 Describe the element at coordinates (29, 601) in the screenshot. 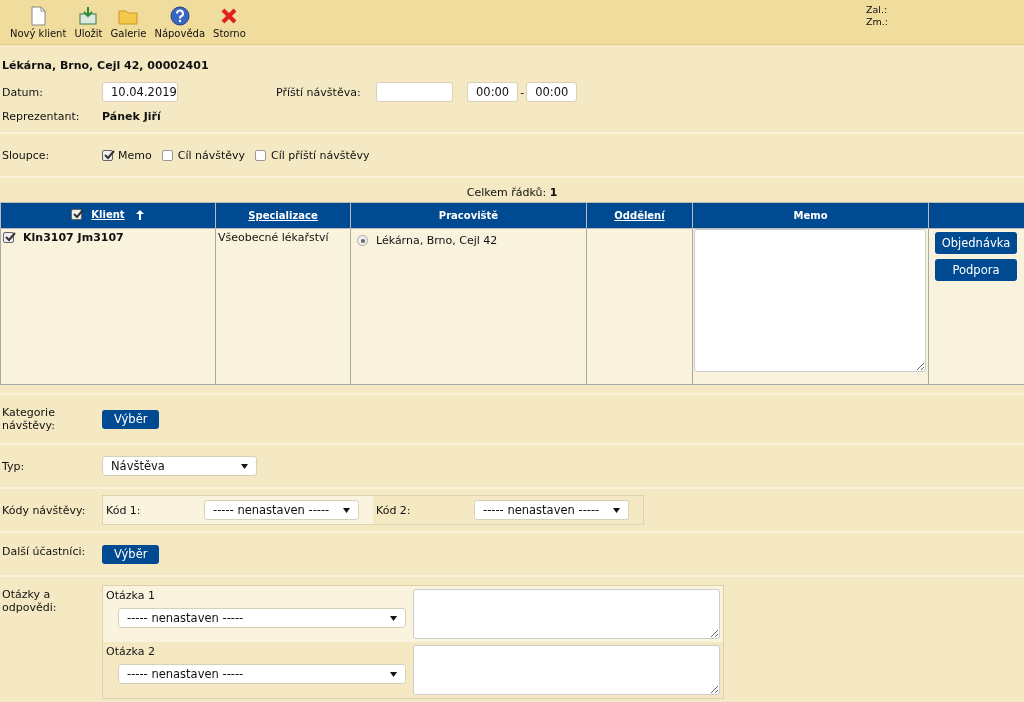

I see `field-label: Otázky a odpovědi:` at that location.